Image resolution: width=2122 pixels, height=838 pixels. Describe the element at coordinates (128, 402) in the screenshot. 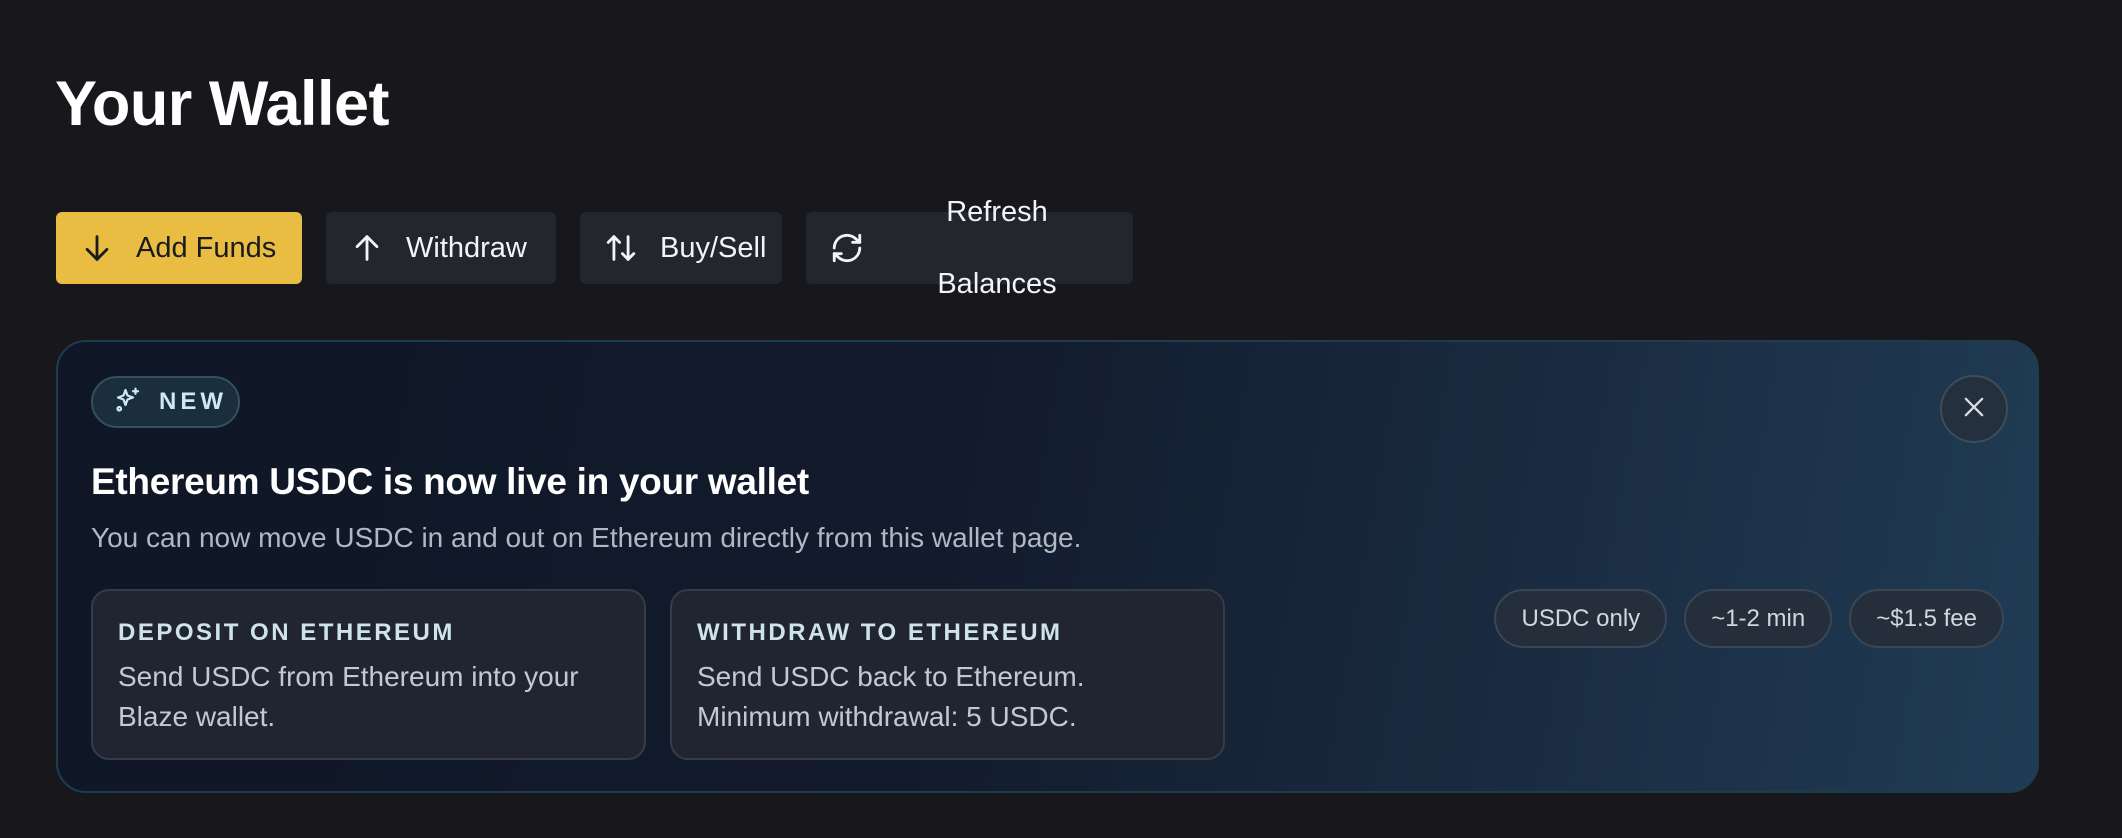

I see `sparkles-icon` at that location.